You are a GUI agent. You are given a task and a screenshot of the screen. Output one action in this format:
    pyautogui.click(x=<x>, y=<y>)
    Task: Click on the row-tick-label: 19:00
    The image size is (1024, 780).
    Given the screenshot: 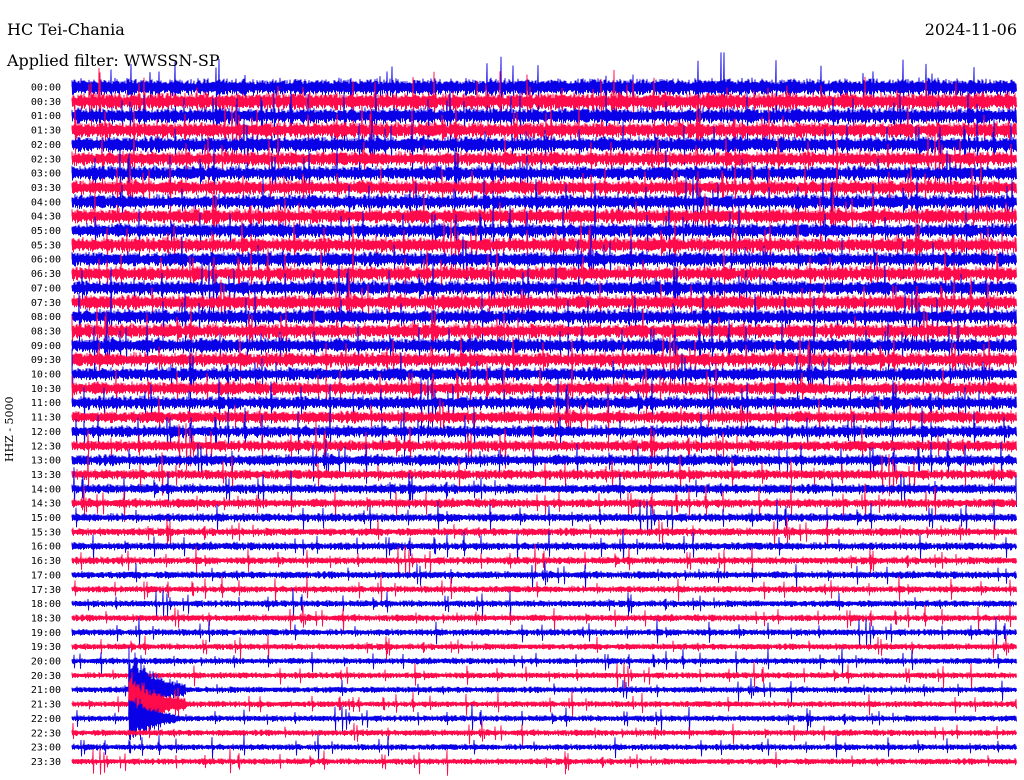 What is the action you would take?
    pyautogui.click(x=46, y=633)
    